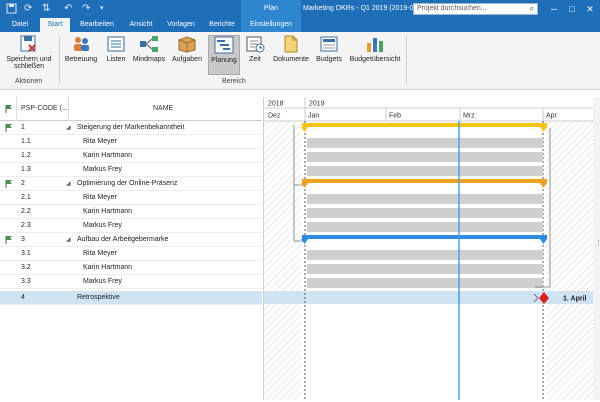  Describe the element at coordinates (81, 44) in the screenshot. I see `people-icon` at that location.